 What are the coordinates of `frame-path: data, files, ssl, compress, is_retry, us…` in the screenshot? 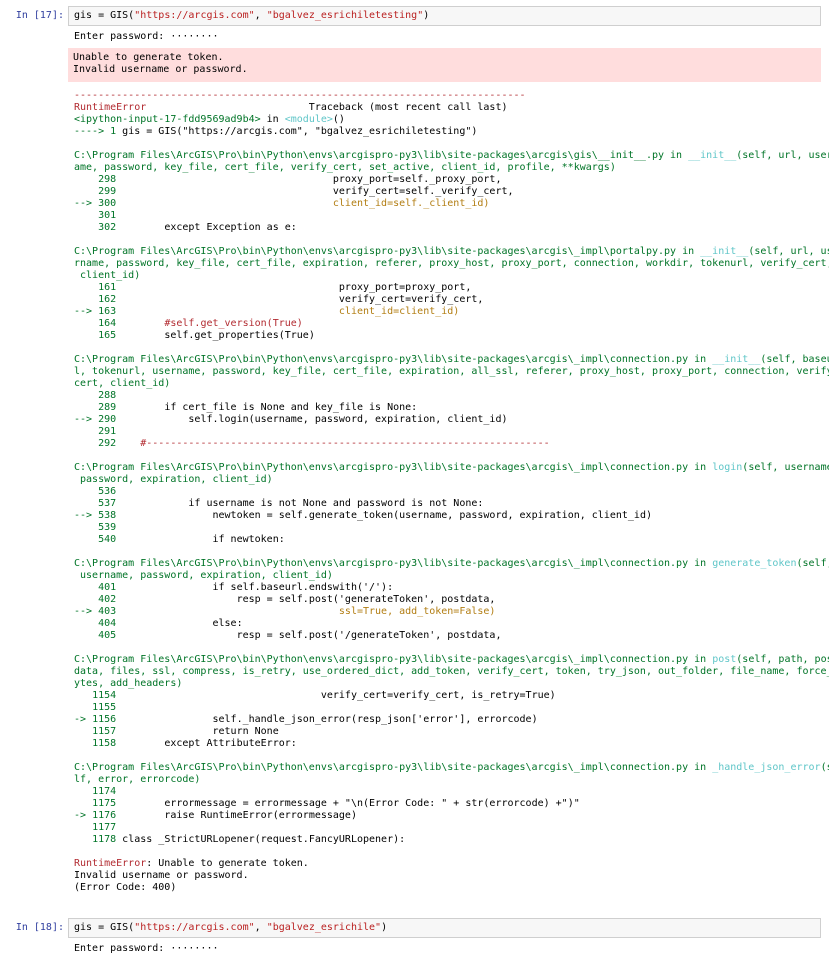 It's located at (451, 671).